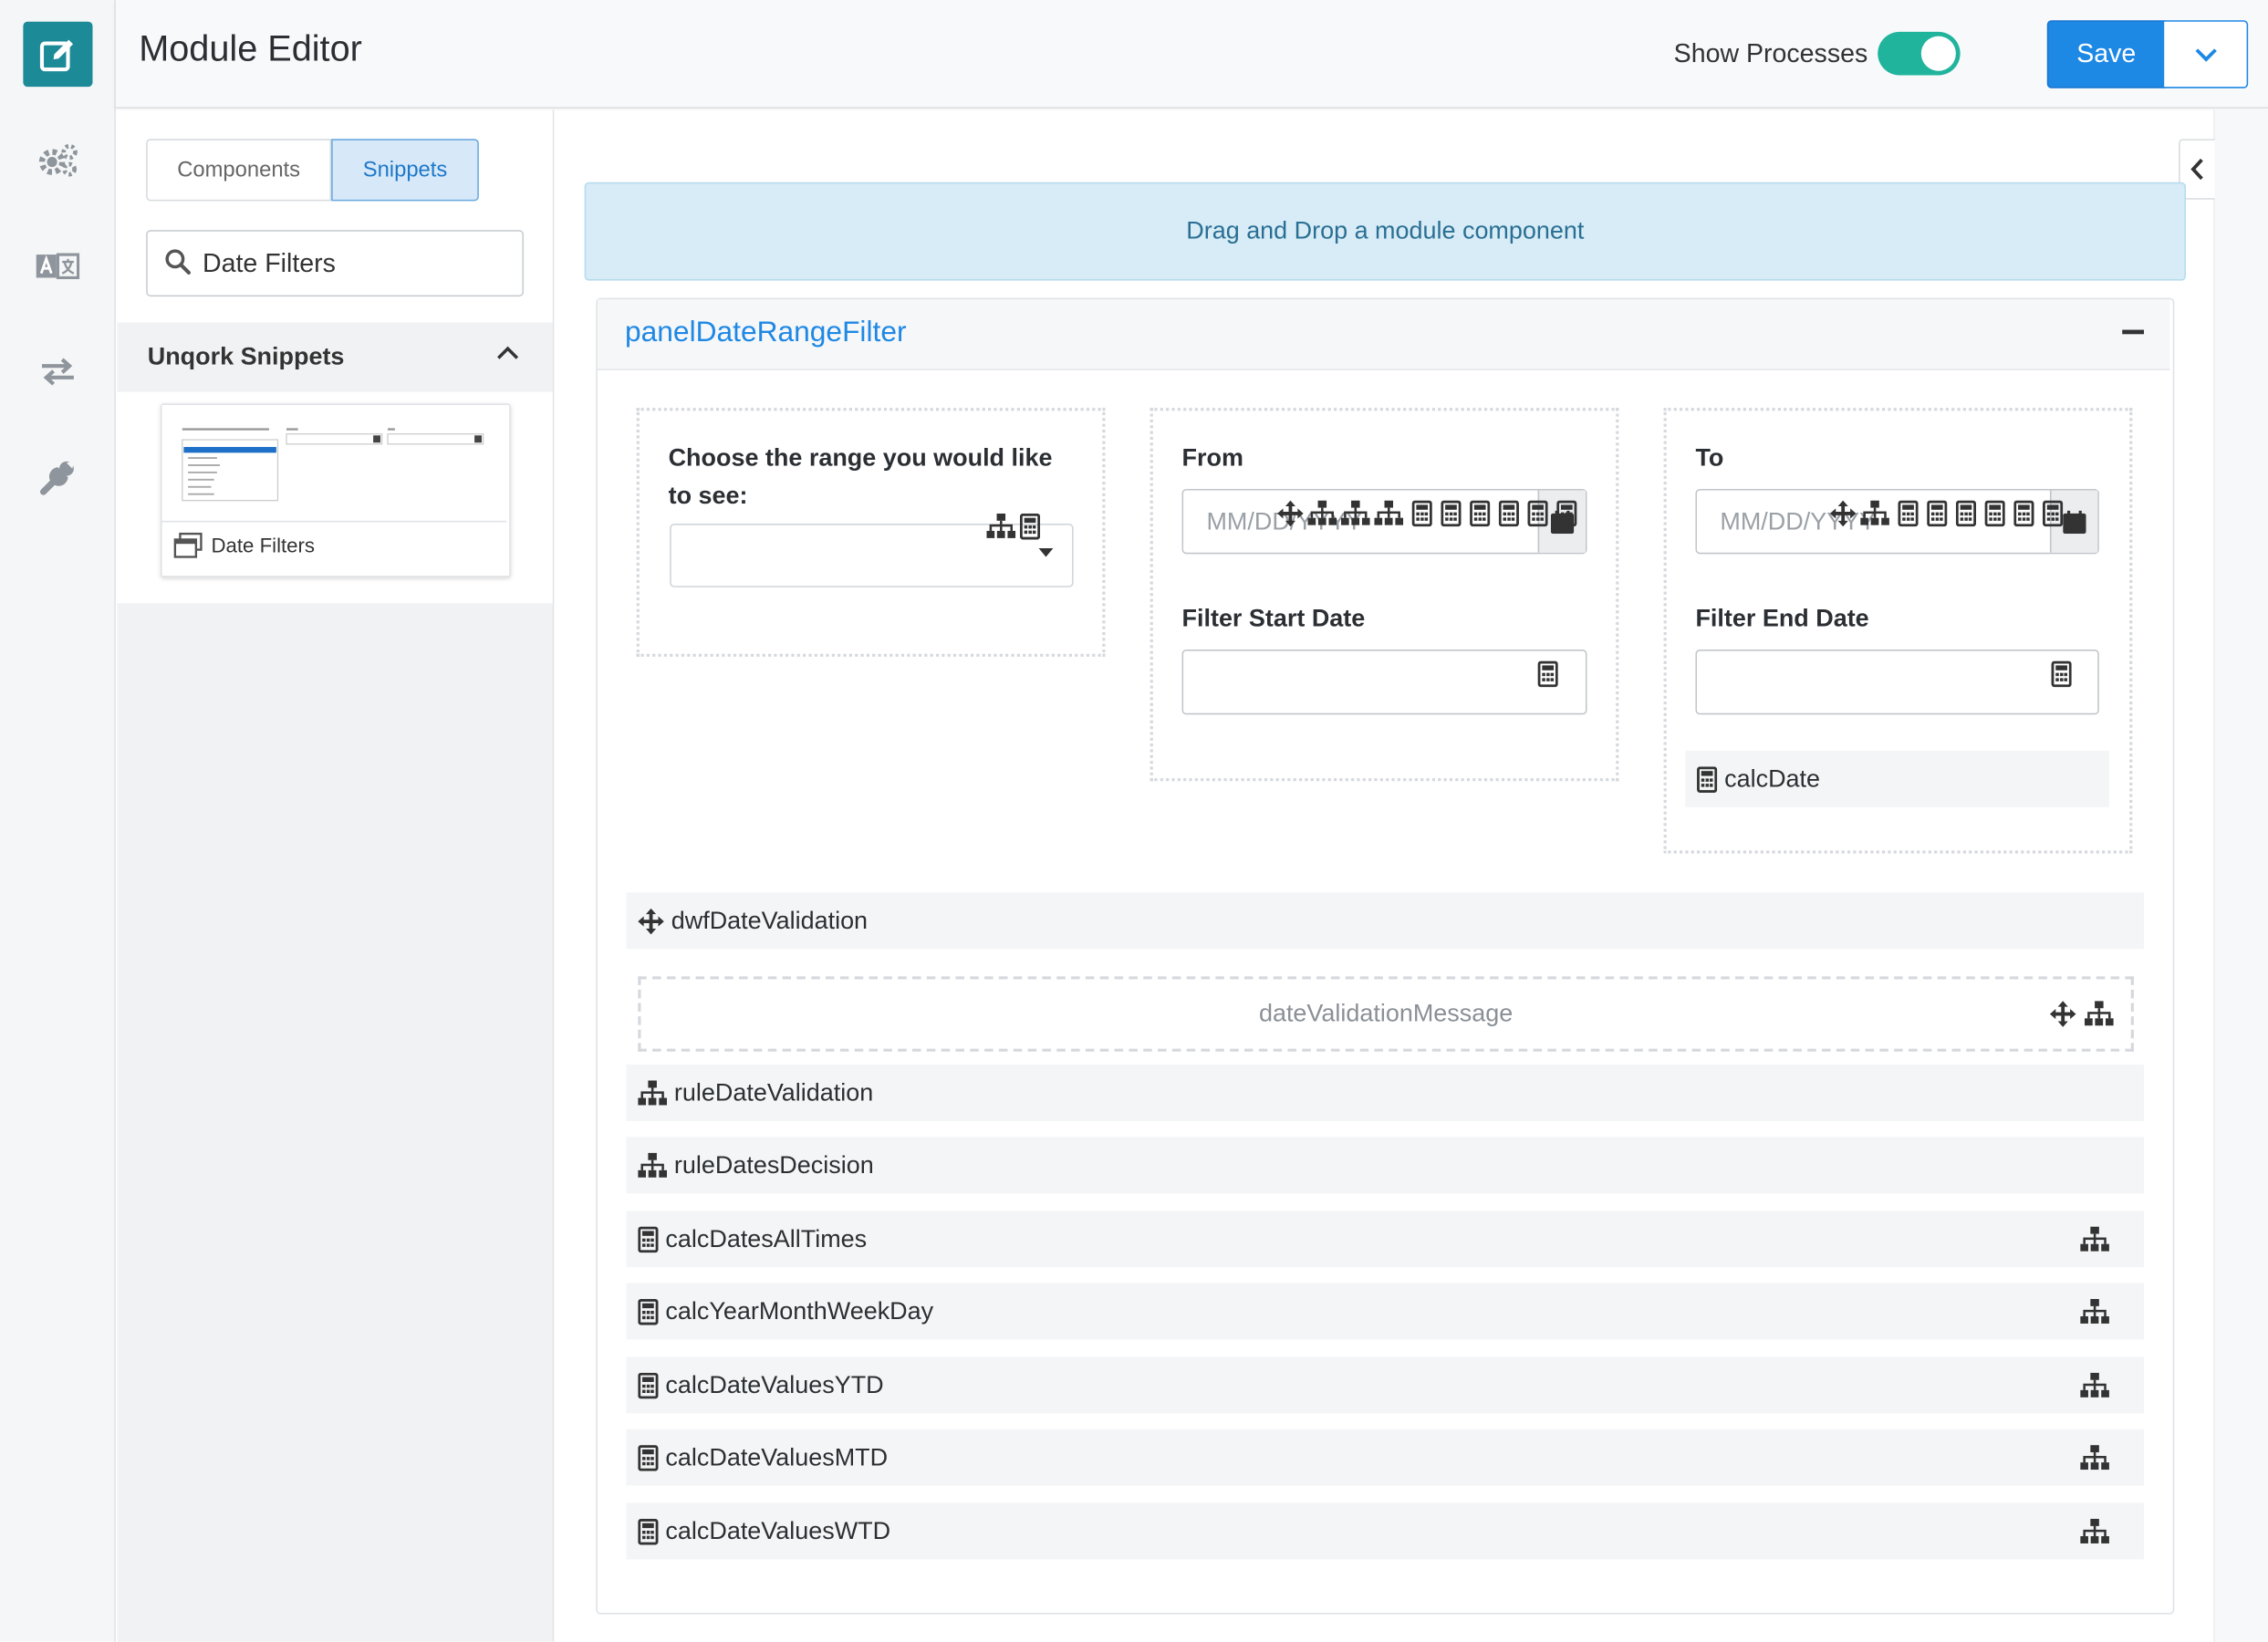 This screenshot has height=1642, width=2268. What do you see at coordinates (246, 356) in the screenshot?
I see `snippets-section-title: Unqork Snippets` at bounding box center [246, 356].